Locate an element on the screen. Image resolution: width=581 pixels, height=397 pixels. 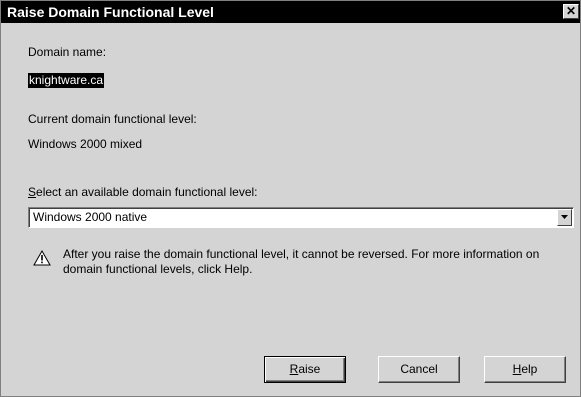
close-icon: ✕ is located at coordinates (571, 11).